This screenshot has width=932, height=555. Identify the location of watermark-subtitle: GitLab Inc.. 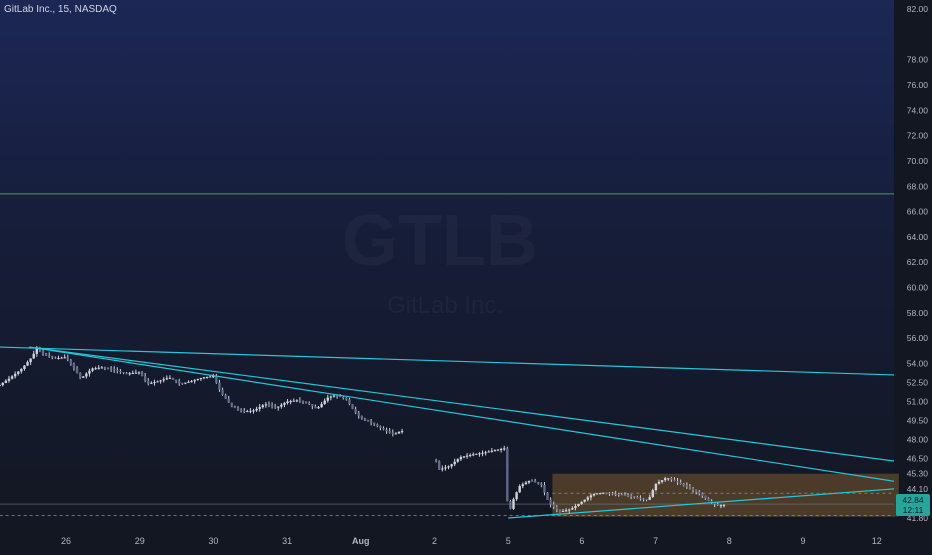
(445, 305).